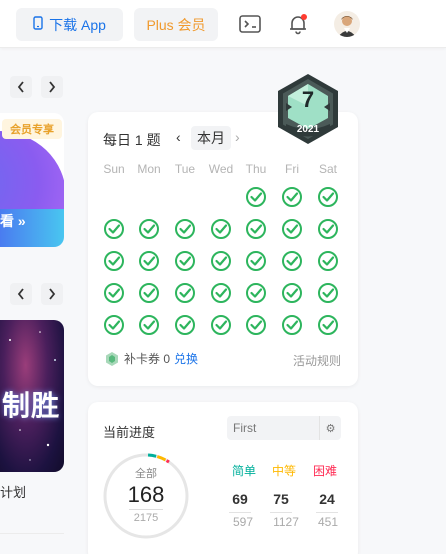 Image resolution: width=446 pixels, height=554 pixels. I want to click on hard-solved: 24, so click(327, 499).